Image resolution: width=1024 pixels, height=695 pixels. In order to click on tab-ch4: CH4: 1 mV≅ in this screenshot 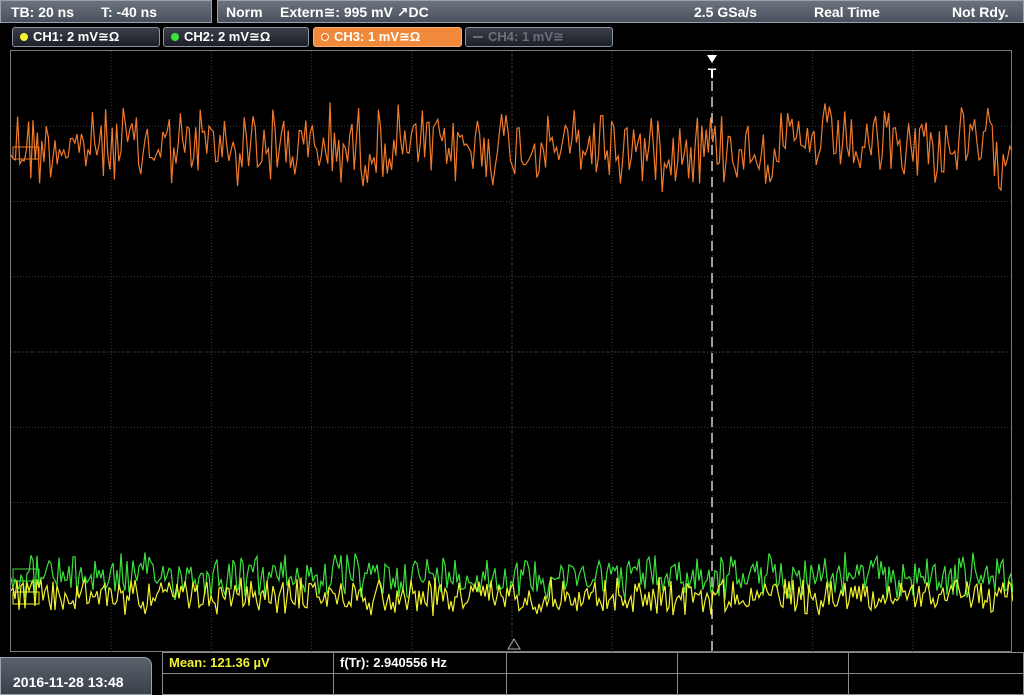, I will do `click(539, 37)`.